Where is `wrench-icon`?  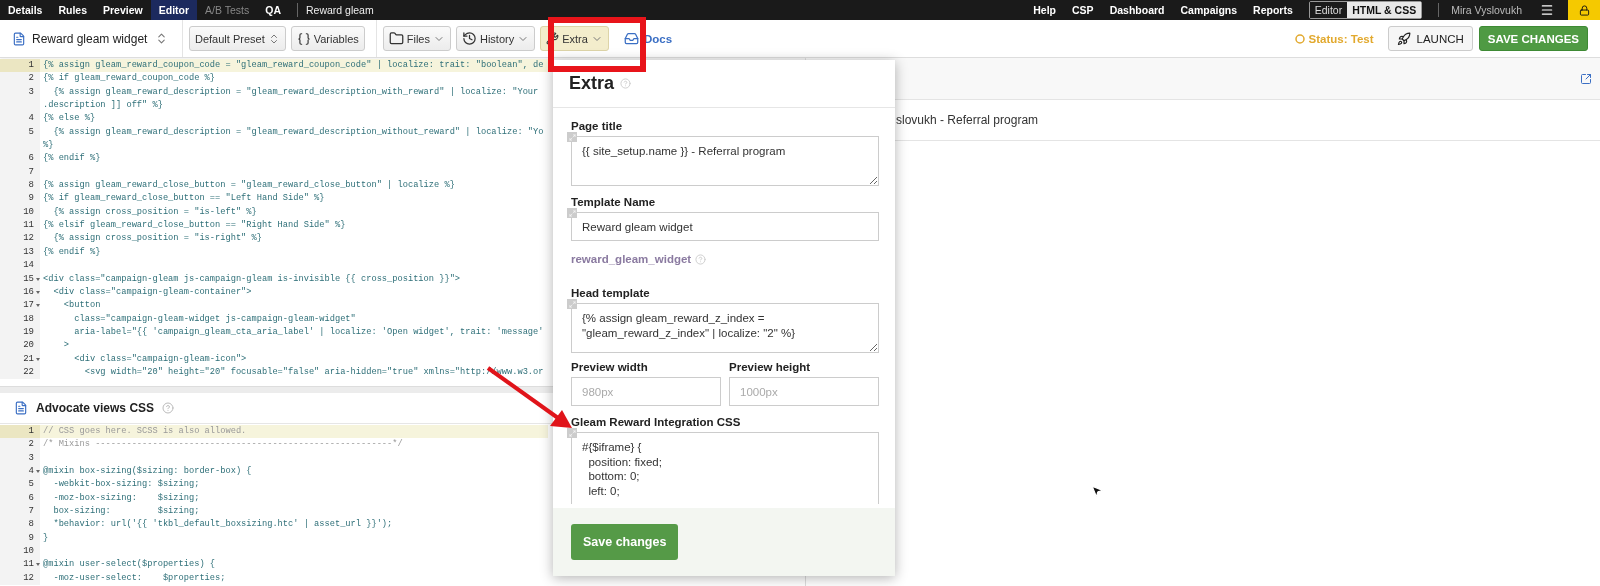
wrench-icon is located at coordinates (553, 38).